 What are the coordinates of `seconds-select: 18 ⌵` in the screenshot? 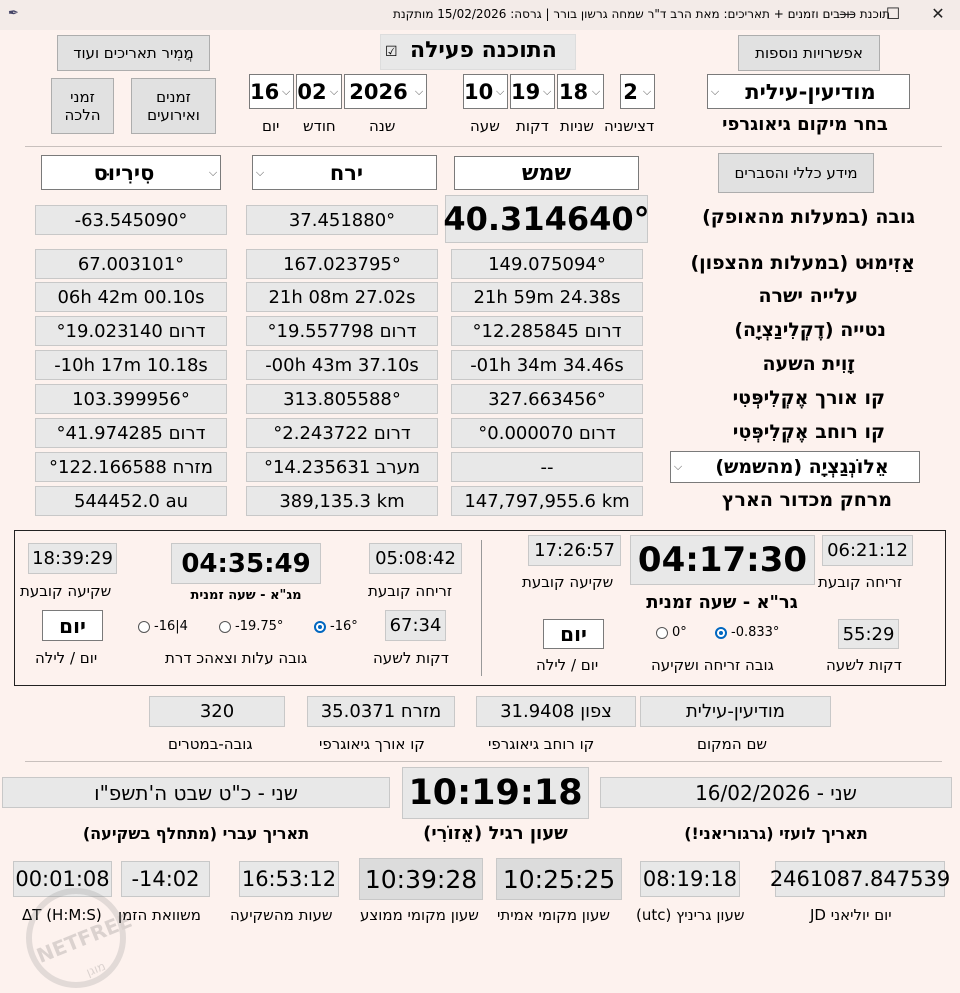 It's located at (580, 91).